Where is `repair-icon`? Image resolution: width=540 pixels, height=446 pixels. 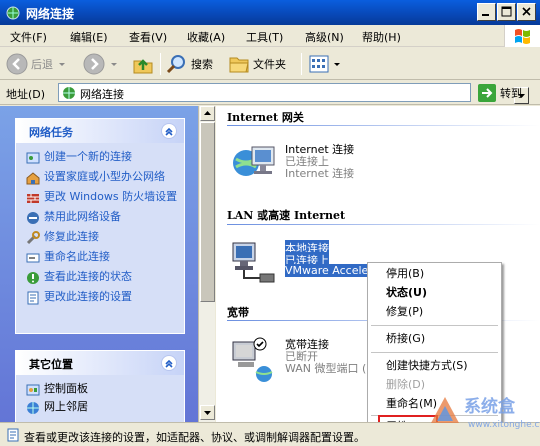 repair-icon is located at coordinates (33, 238).